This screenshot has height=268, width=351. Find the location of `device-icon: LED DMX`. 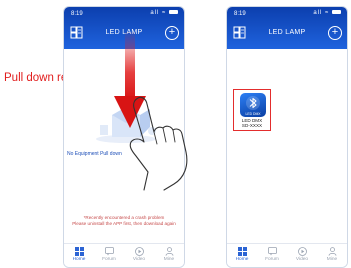

device-icon: LED DMX is located at coordinates (253, 105).